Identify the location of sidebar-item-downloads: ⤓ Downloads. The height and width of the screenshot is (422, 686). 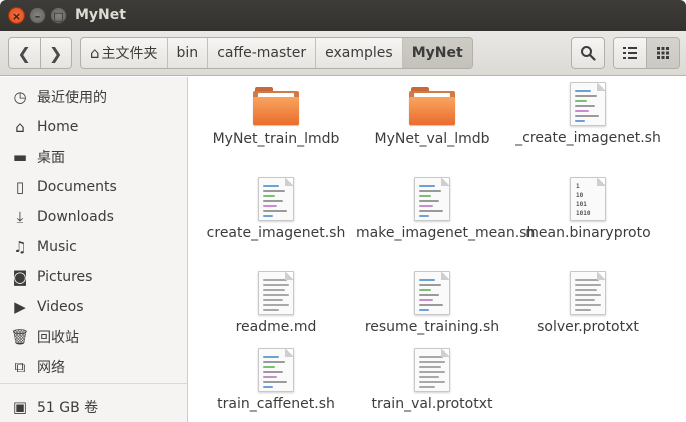
(93, 217).